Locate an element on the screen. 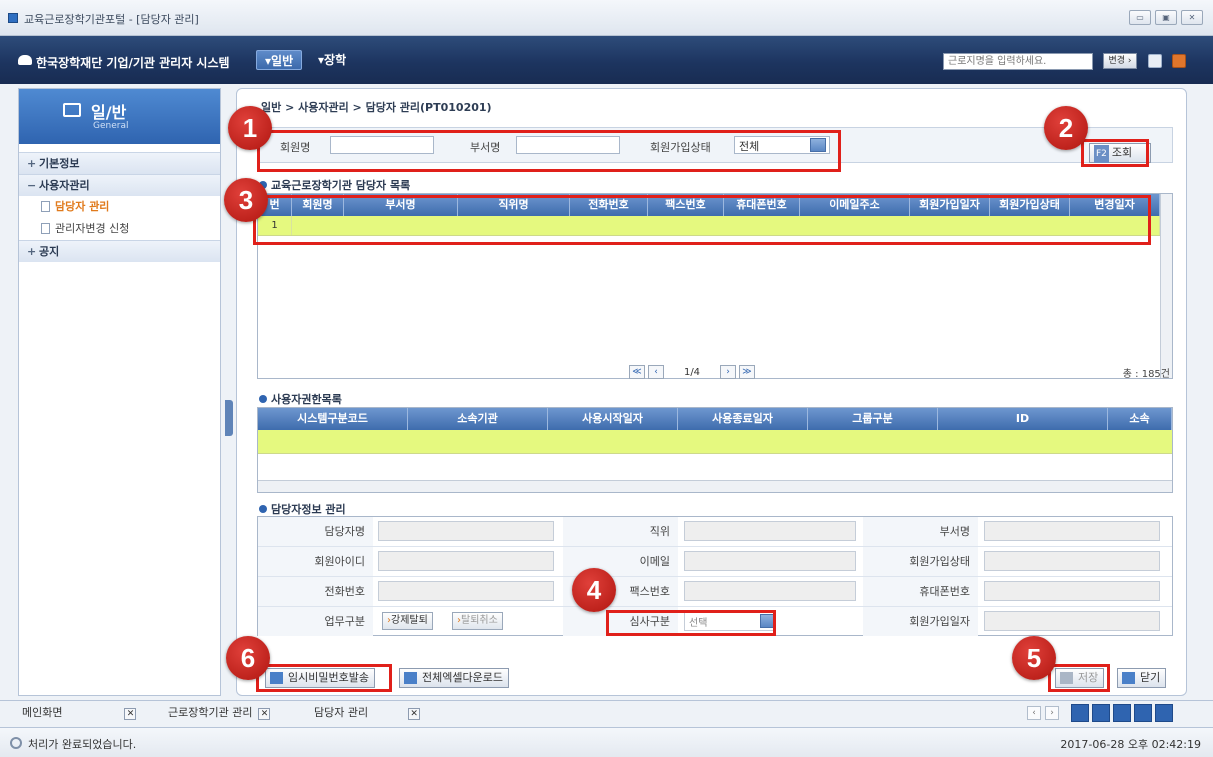  task-tab-bar: 메인화면 ✕ 근로장학기관 관리 ✕ 담당자 관리 ✕ ‹ › is located at coordinates (606, 712).